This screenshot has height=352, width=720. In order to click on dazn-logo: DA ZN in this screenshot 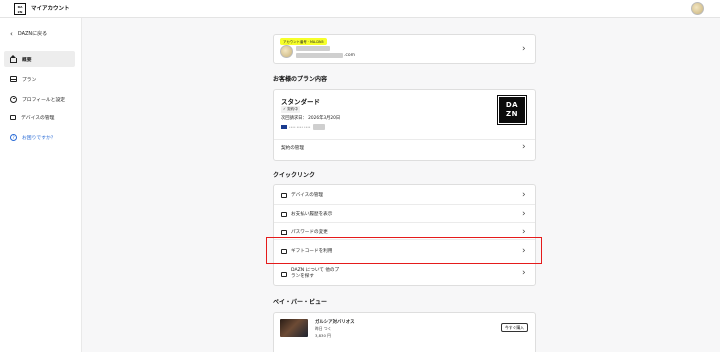, I will do `click(20, 9)`.